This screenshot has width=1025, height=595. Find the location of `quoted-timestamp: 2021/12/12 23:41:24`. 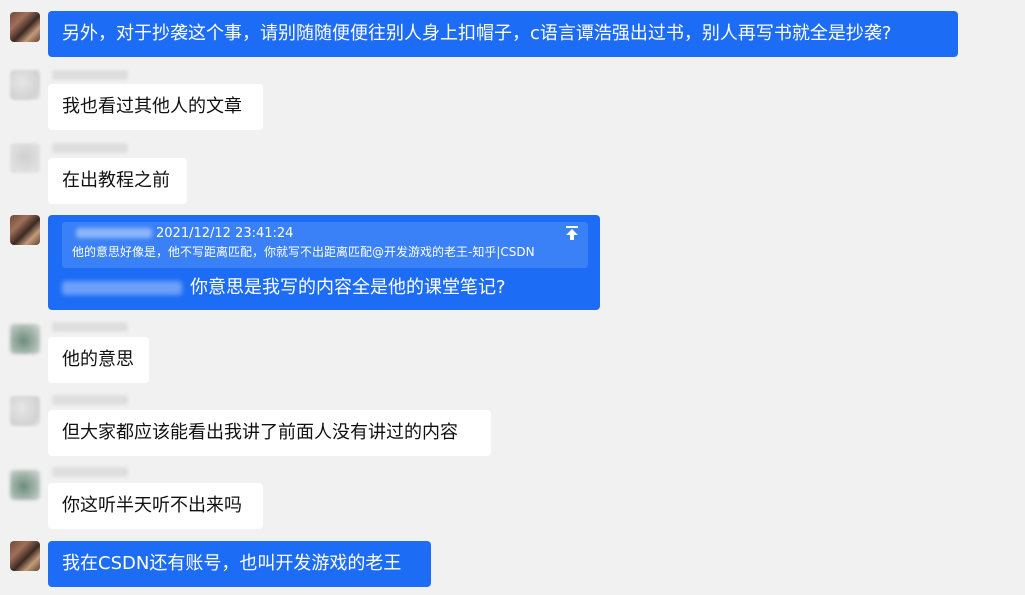

quoted-timestamp: 2021/12/12 23:41:24 is located at coordinates (225, 233).